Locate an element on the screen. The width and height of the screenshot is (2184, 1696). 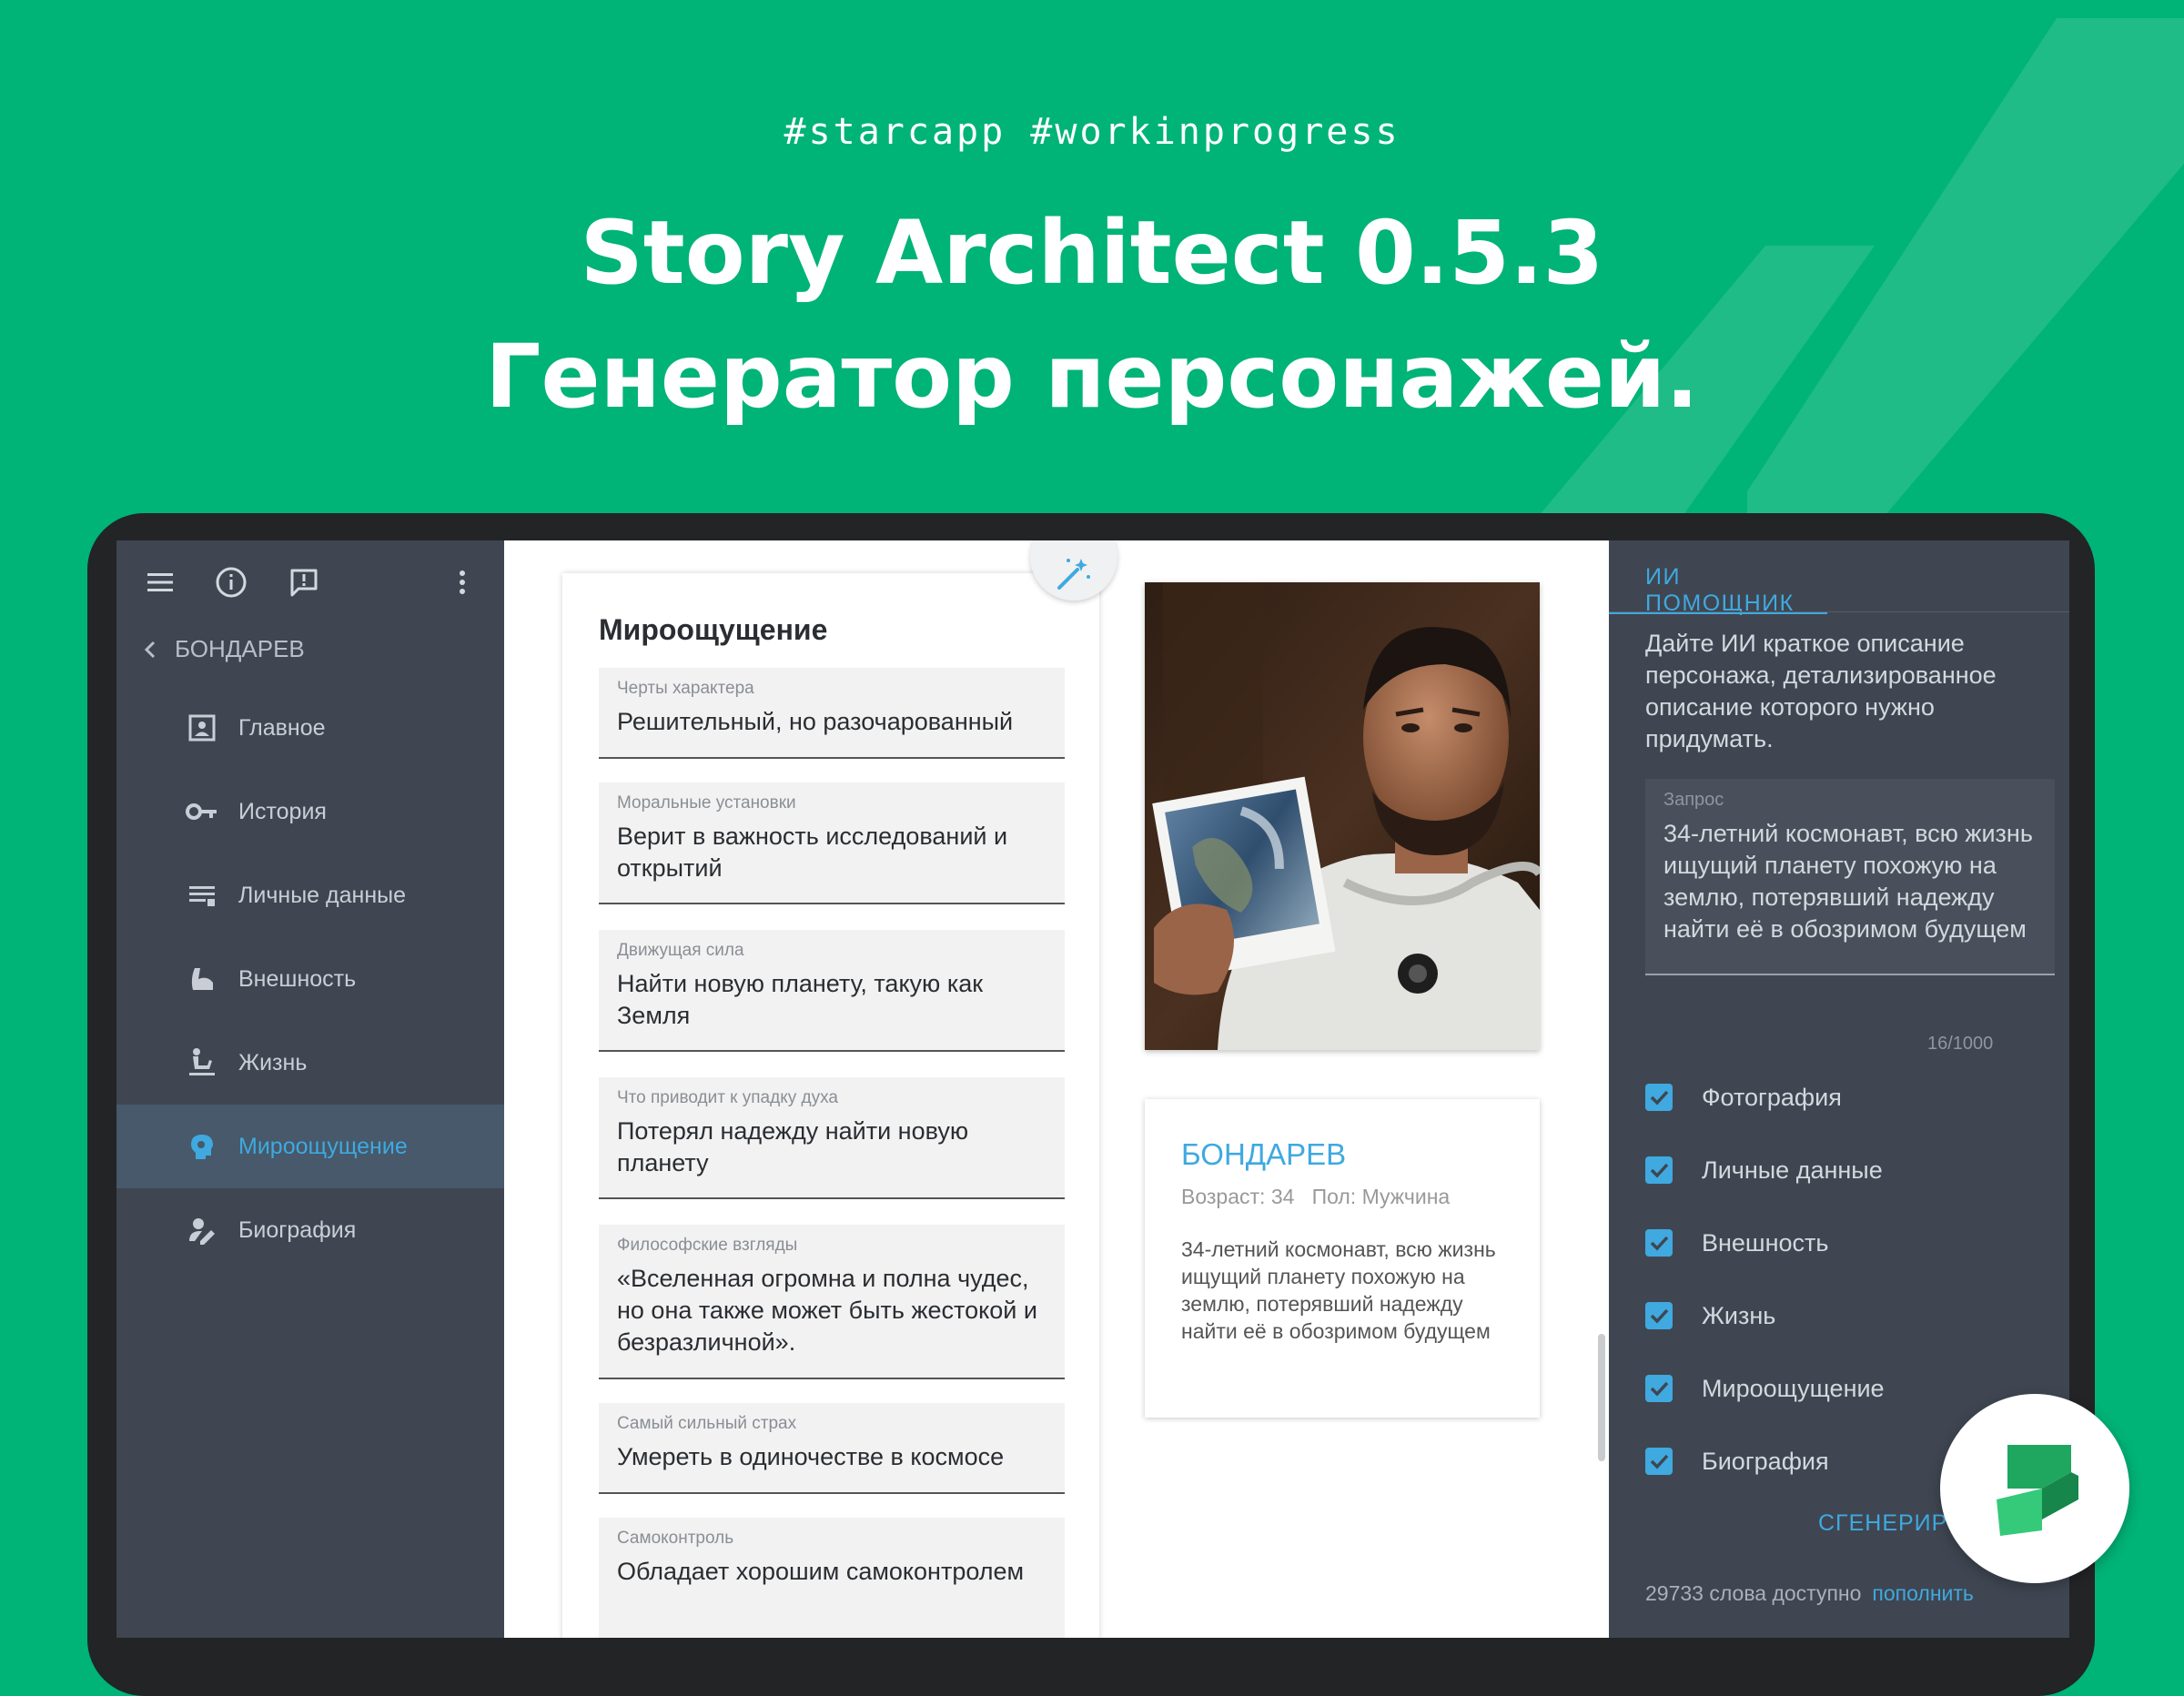
checkbox-worldview: Мироощущение is located at coordinates (1846, 1388).